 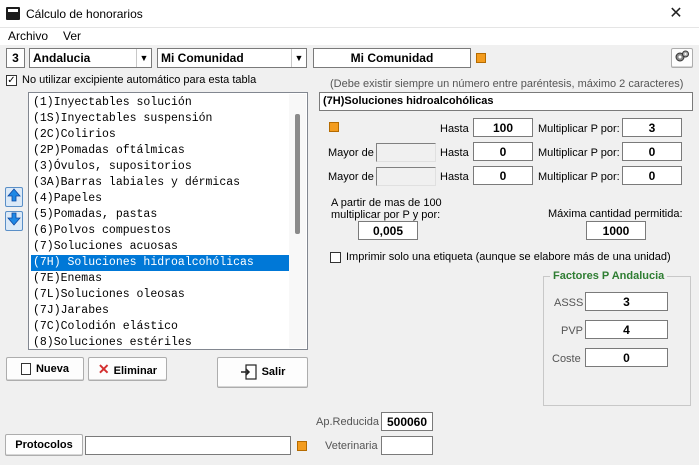 What do you see at coordinates (566, 359) in the screenshot?
I see `coste-label: Coste` at bounding box center [566, 359].